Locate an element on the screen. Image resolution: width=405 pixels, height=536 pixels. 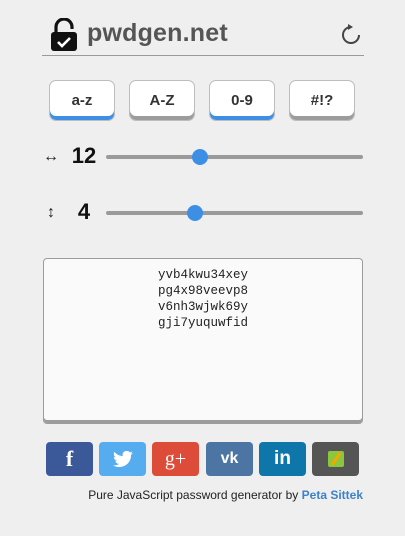
toggle-digits: 0-9 is located at coordinates (242, 100).